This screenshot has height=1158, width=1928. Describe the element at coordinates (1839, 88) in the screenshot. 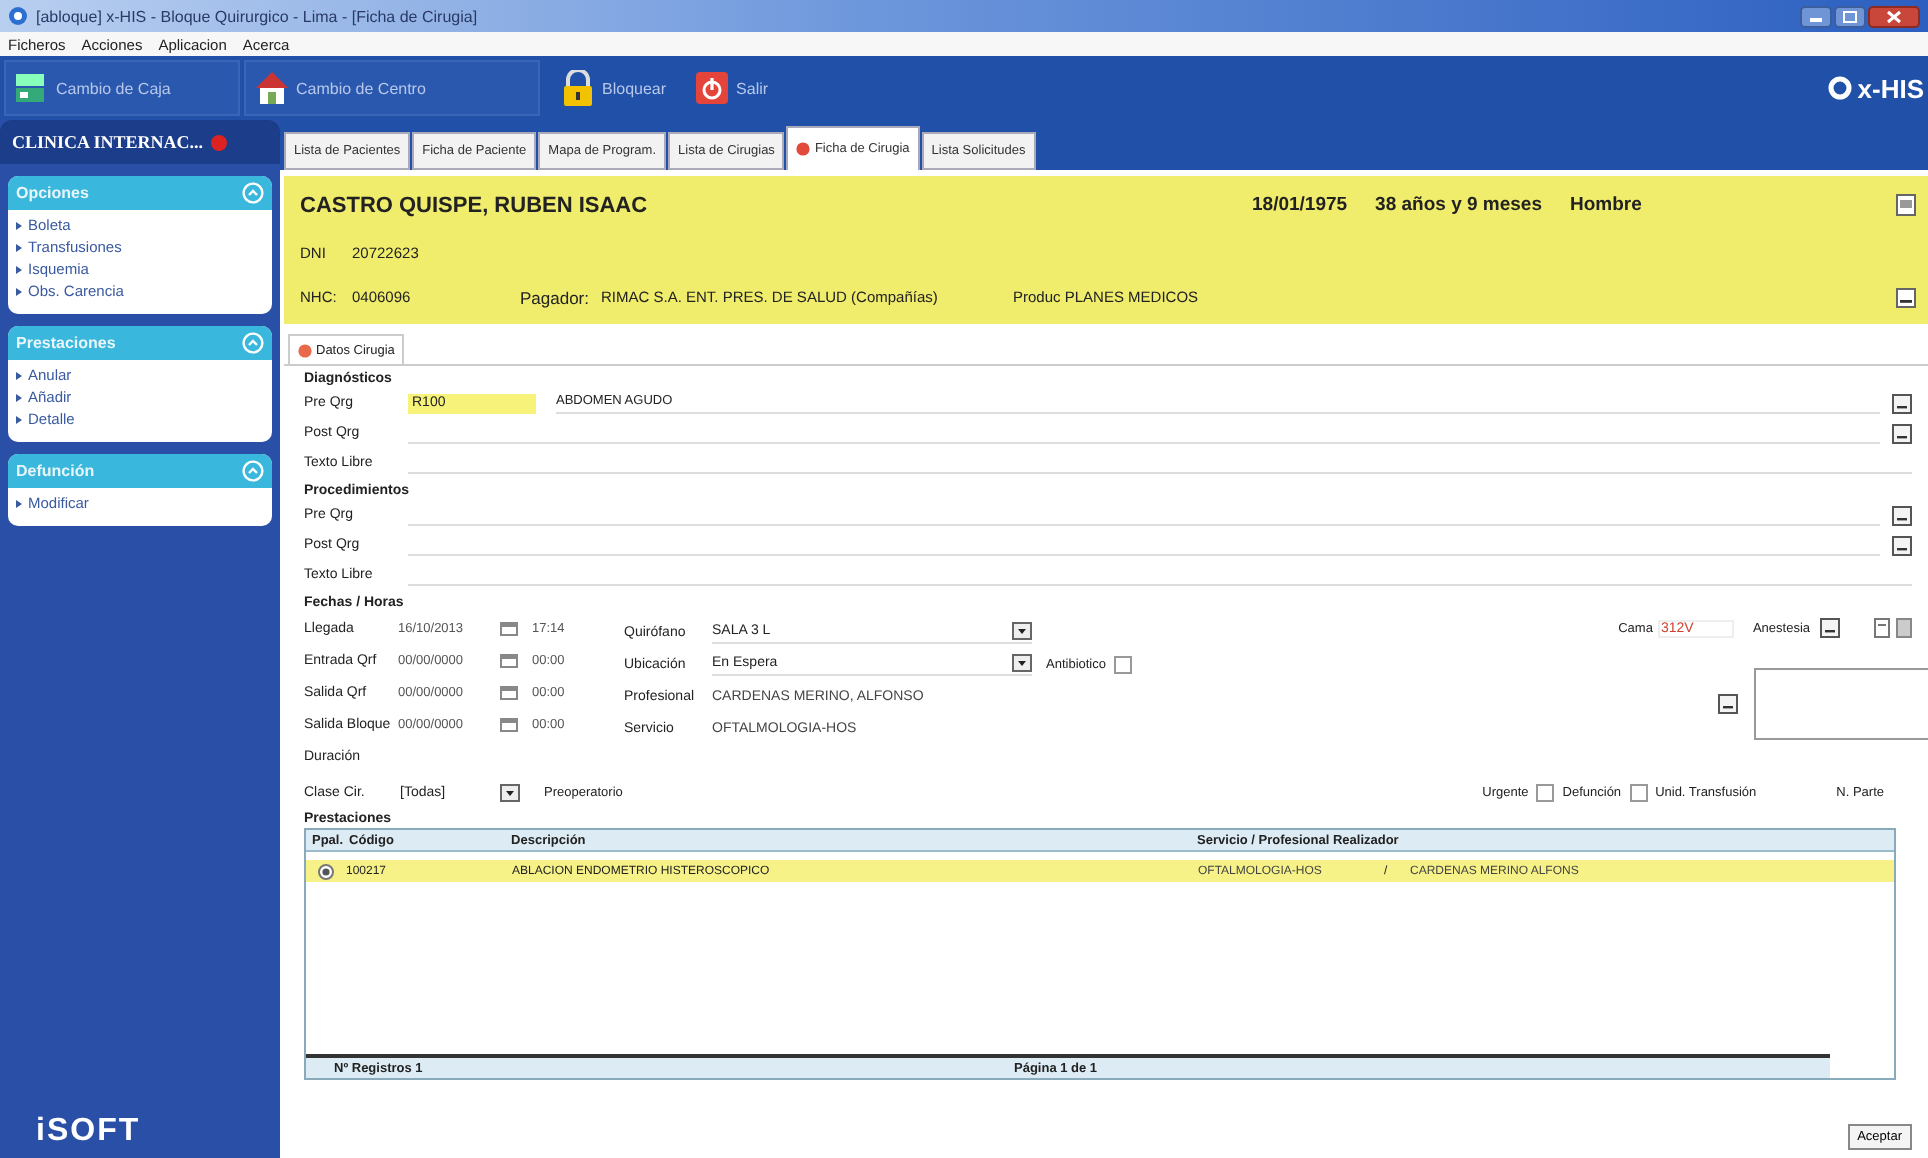

I see `ring-icon` at that location.